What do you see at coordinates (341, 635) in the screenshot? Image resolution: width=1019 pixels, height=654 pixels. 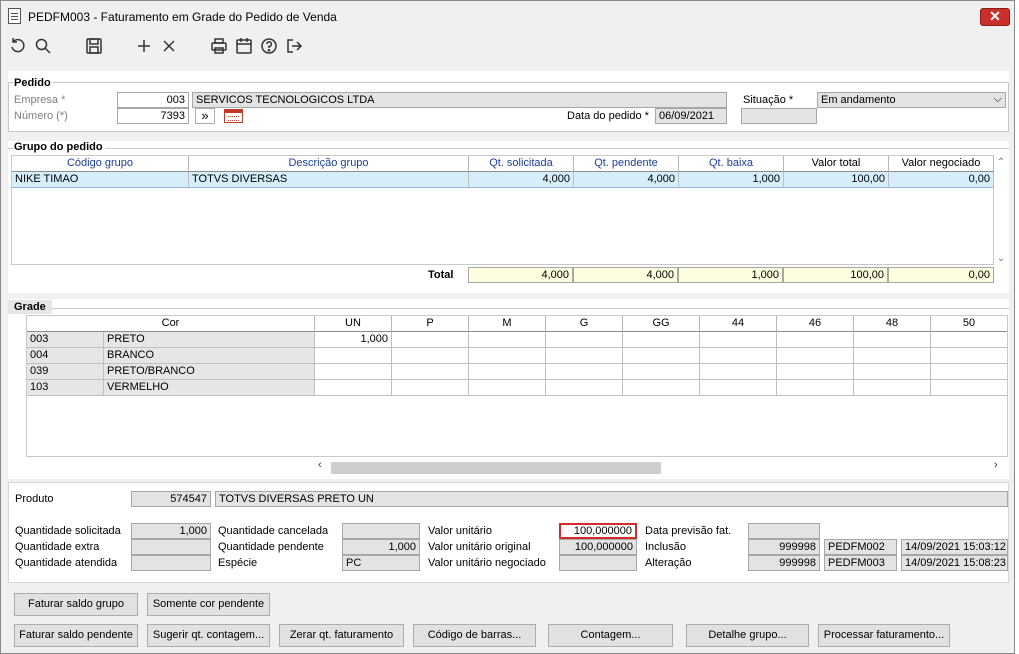 I see `zerar-qt-faturamento-button: Zerar qt. faturamento` at bounding box center [341, 635].